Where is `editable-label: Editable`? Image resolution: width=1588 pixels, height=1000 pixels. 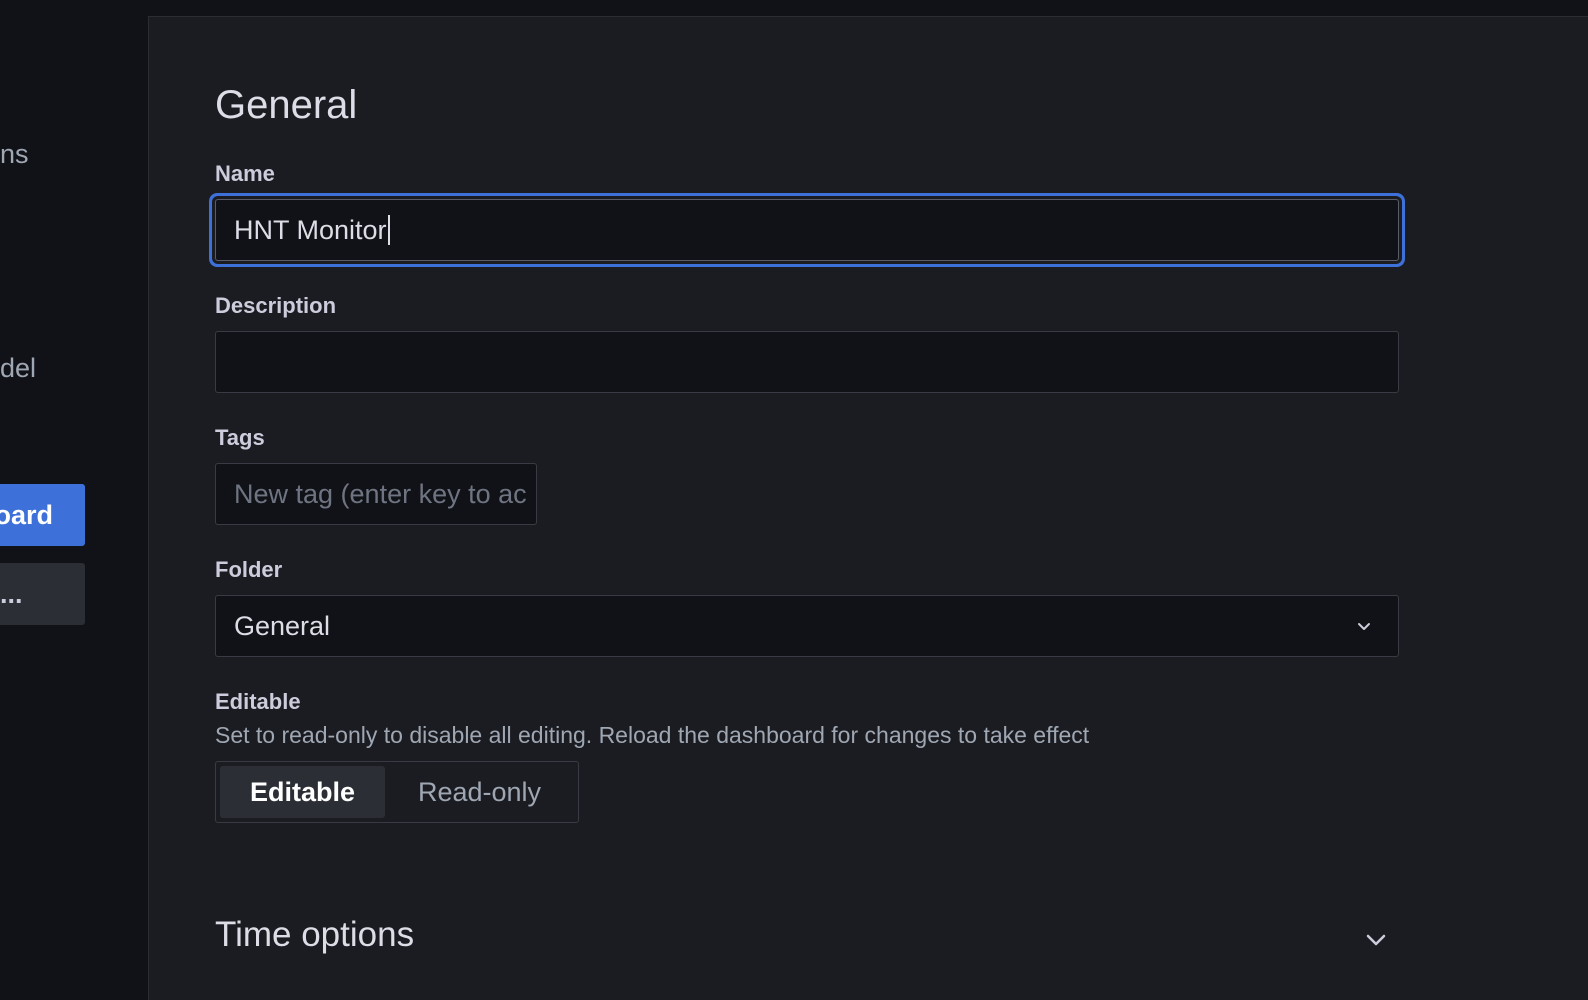 editable-label: Editable is located at coordinates (258, 701).